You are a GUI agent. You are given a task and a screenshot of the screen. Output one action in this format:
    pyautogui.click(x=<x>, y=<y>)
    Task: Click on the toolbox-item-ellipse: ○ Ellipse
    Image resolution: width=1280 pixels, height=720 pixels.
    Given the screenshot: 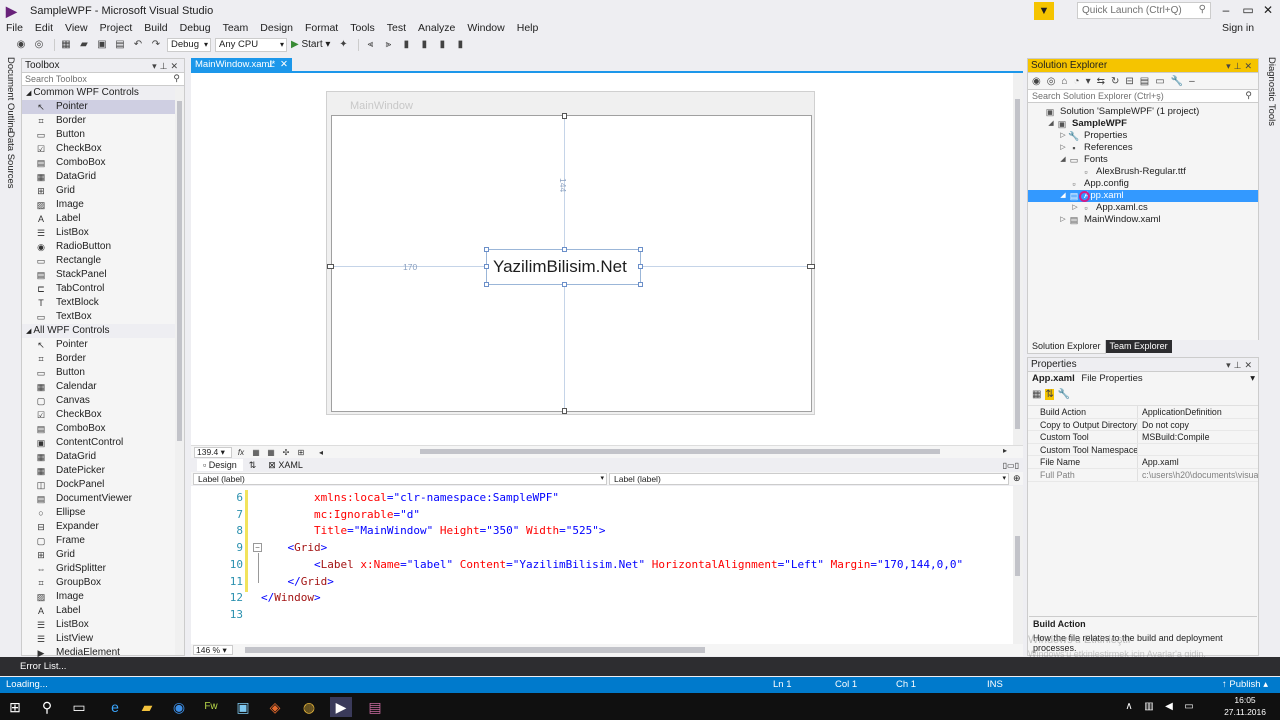 What is the action you would take?
    pyautogui.click(x=103, y=513)
    